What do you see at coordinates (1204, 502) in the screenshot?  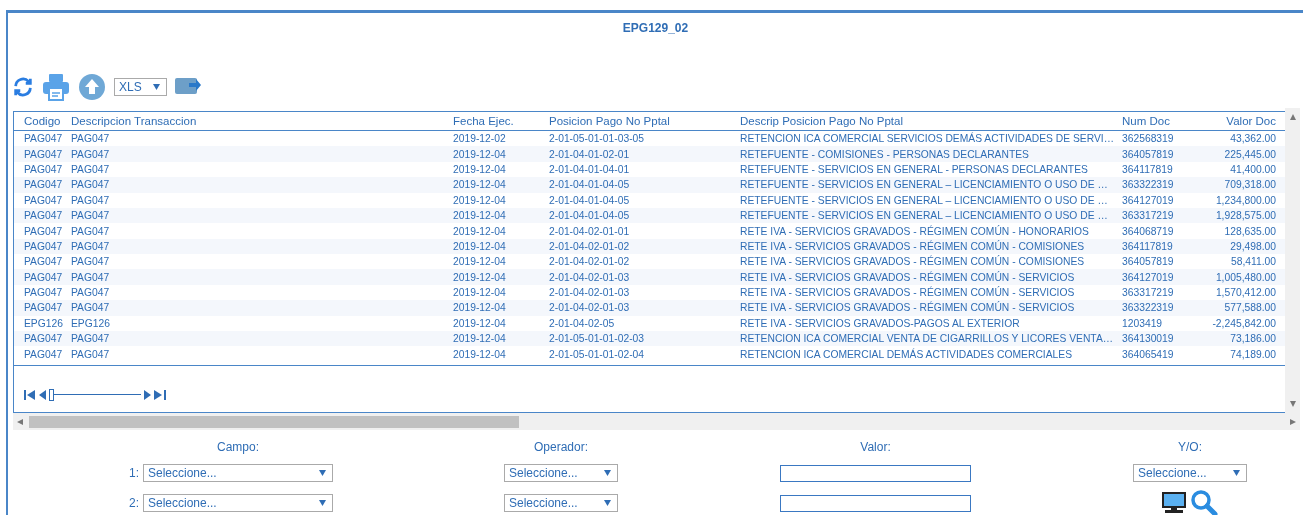 I see `search-icon` at bounding box center [1204, 502].